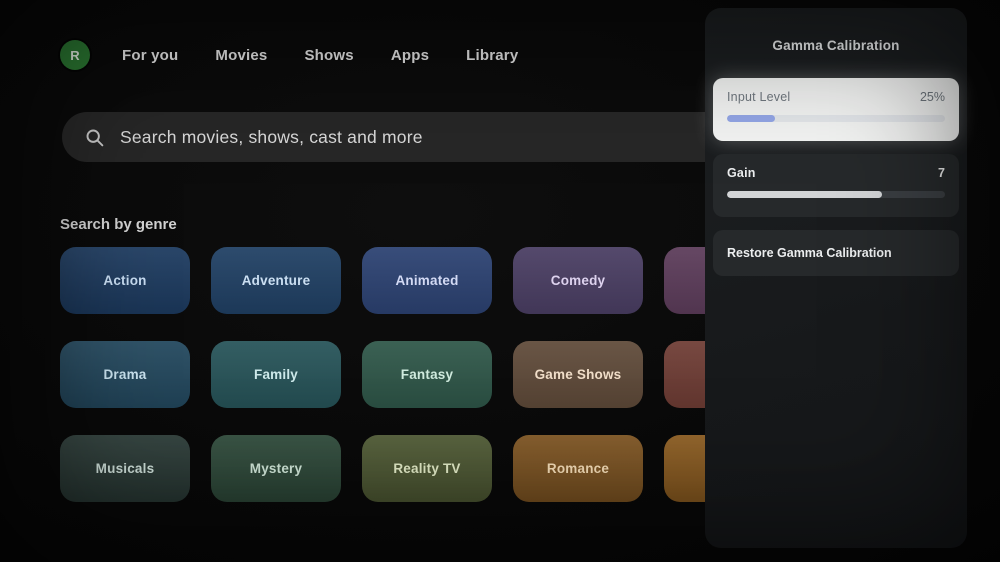  I want to click on genre-tile-label: Animated, so click(427, 280).